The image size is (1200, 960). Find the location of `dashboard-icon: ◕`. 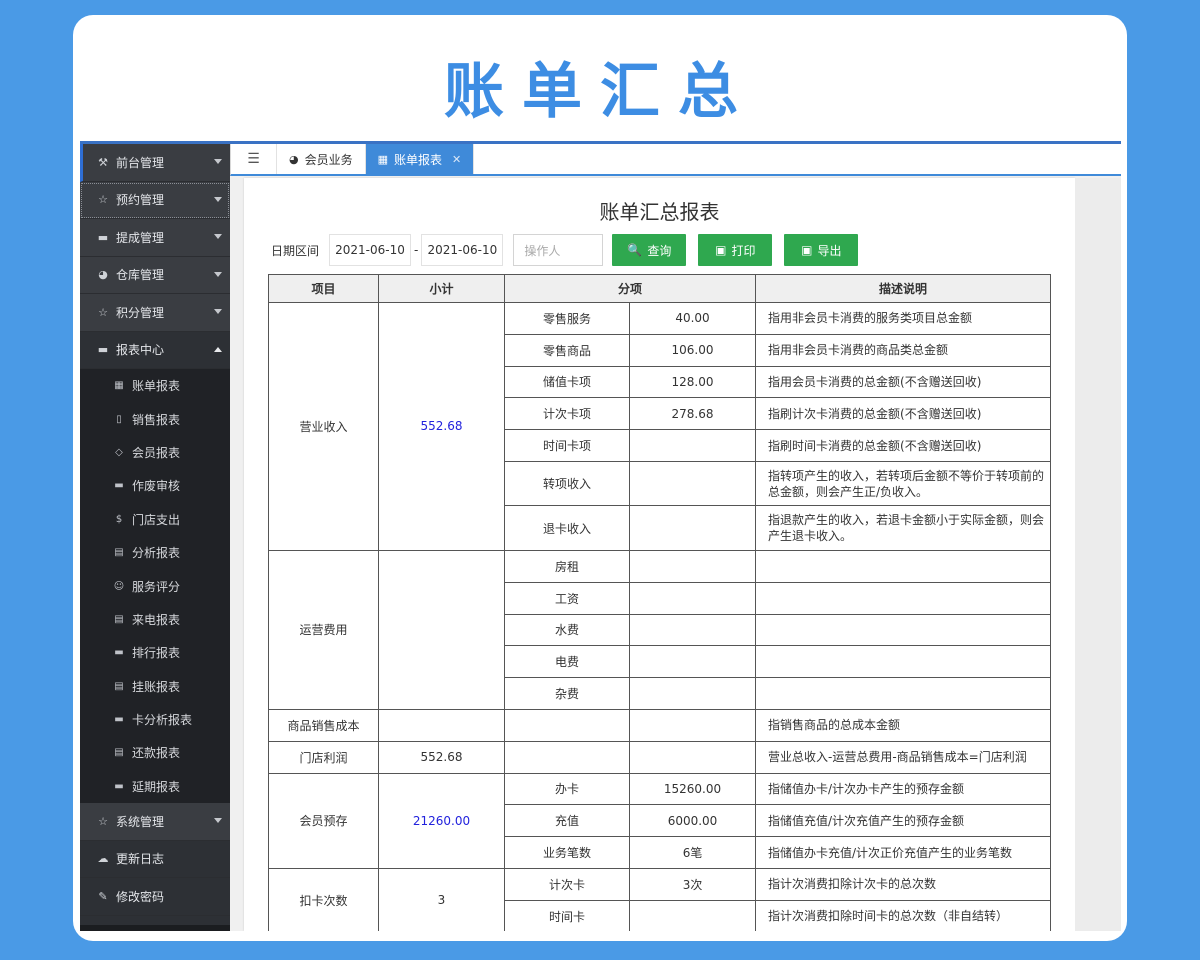

dashboard-icon: ◕ is located at coordinates (294, 159).